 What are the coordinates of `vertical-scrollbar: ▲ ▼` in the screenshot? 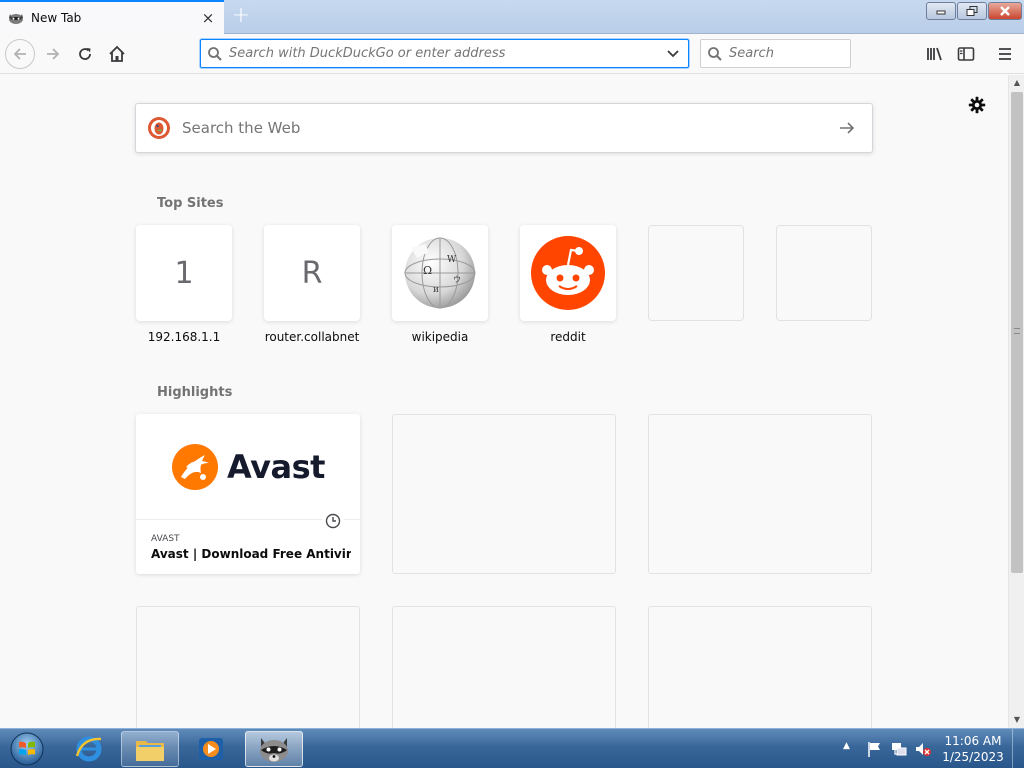 It's located at (1016, 401).